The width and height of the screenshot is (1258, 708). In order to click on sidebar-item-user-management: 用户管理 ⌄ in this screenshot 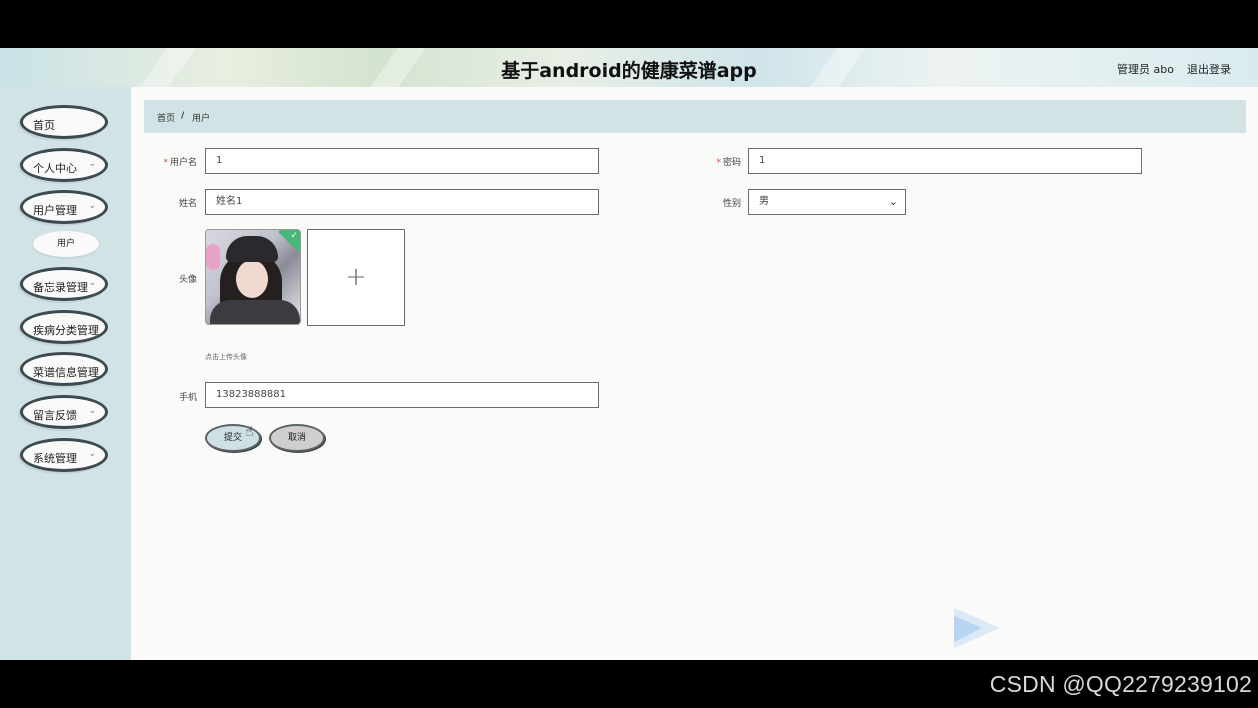, I will do `click(64, 207)`.